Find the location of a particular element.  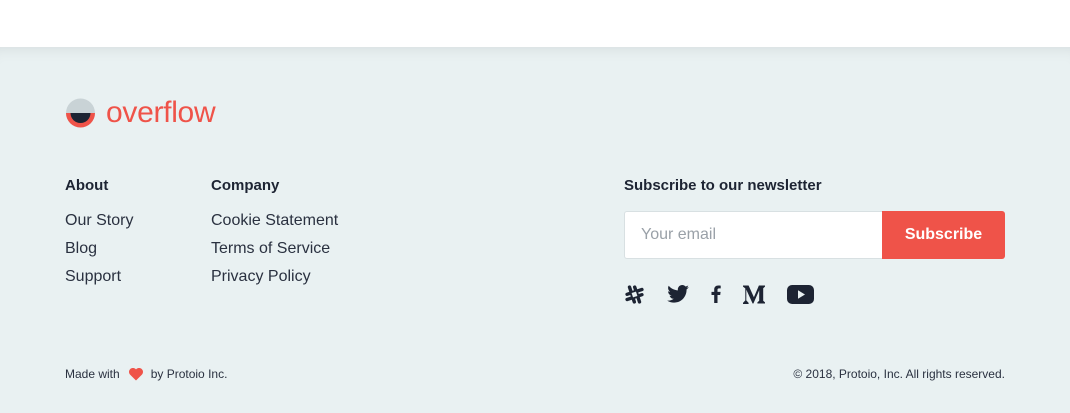

made-with-prefix: Made with is located at coordinates (92, 374).